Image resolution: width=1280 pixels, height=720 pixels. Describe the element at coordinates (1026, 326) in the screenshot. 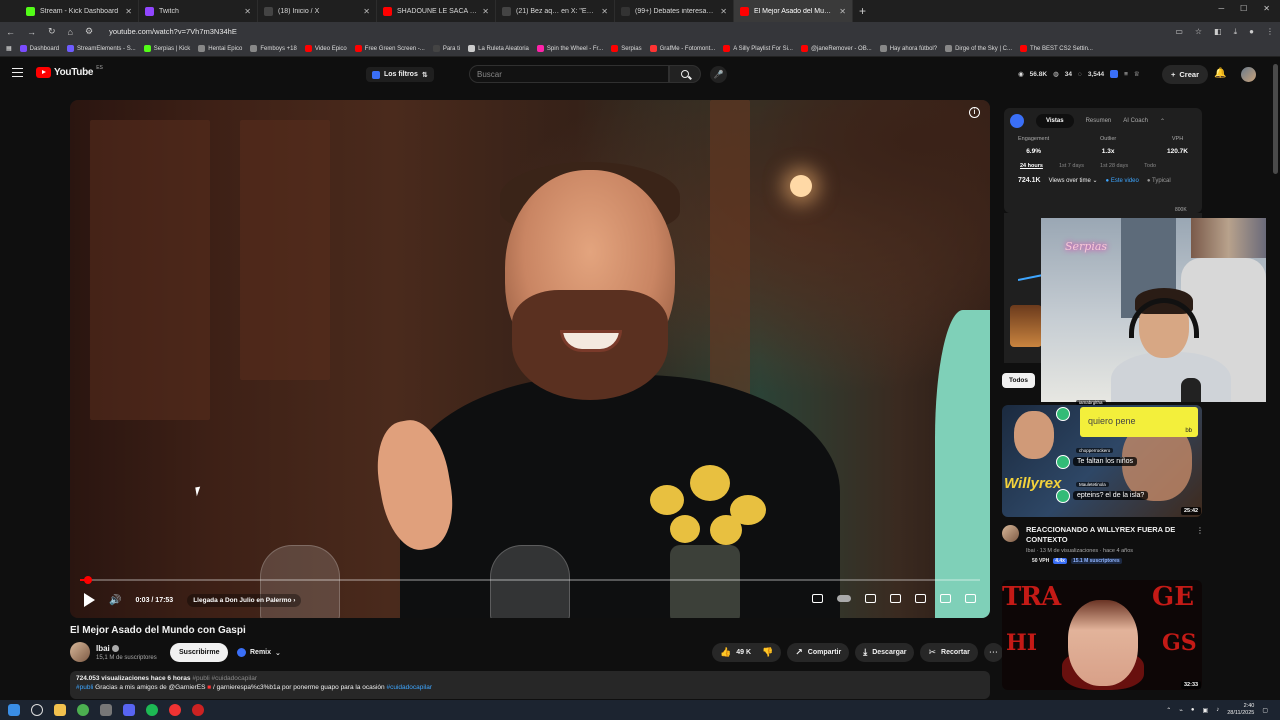

I see `sidebar-thumbnail-small` at that location.